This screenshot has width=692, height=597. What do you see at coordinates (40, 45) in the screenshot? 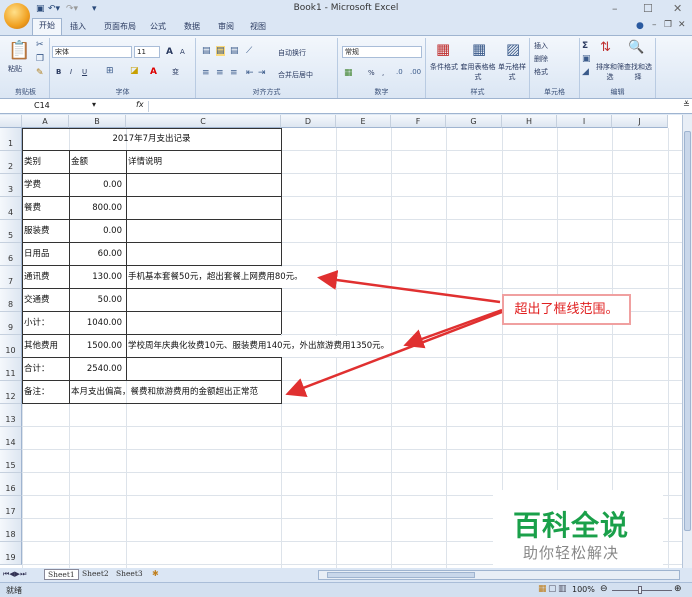
I see `cut-icon: ✂` at bounding box center [40, 45].